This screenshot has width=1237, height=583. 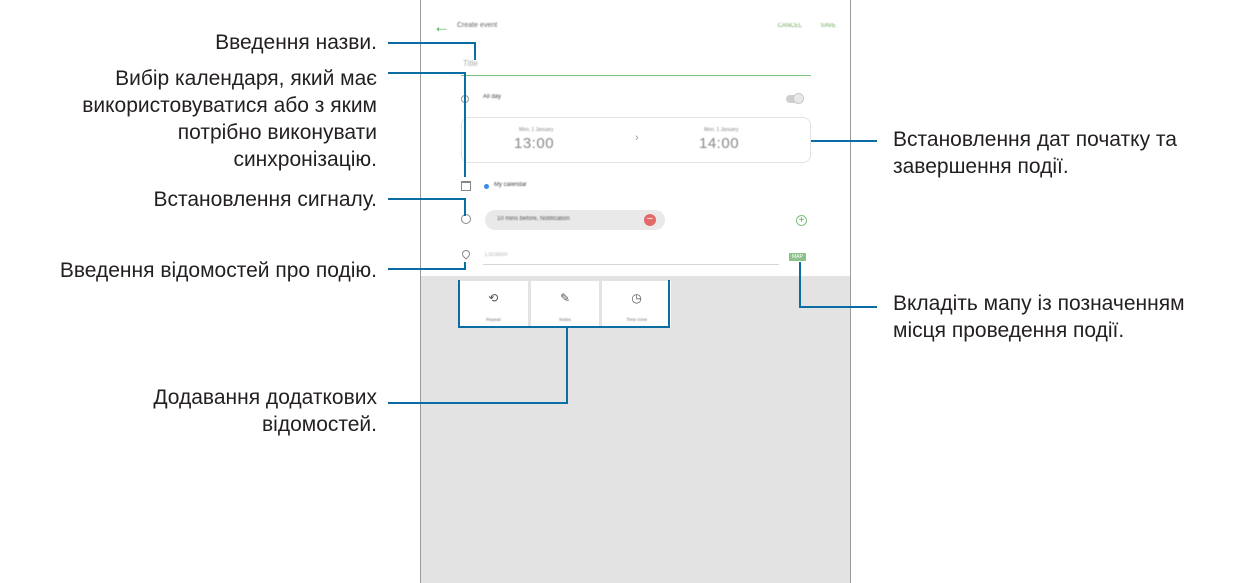 I want to click on extra-buttons: ⟲ Repeat ✎ Notes ◷ Time zone, so click(x=565, y=303).